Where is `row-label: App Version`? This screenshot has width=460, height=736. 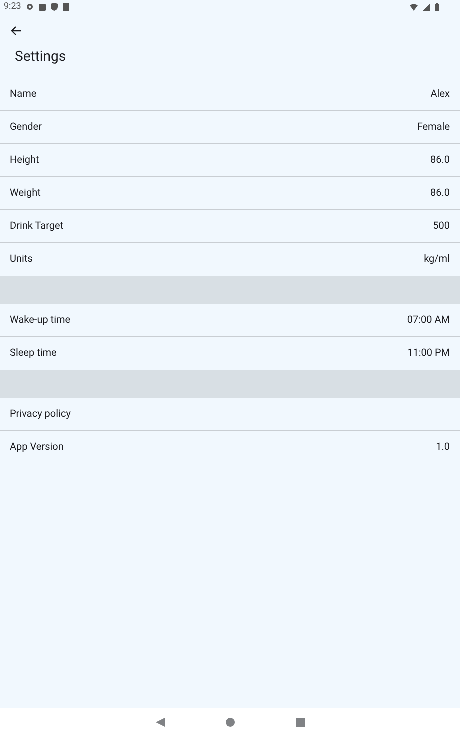
row-label: App Version is located at coordinates (37, 448).